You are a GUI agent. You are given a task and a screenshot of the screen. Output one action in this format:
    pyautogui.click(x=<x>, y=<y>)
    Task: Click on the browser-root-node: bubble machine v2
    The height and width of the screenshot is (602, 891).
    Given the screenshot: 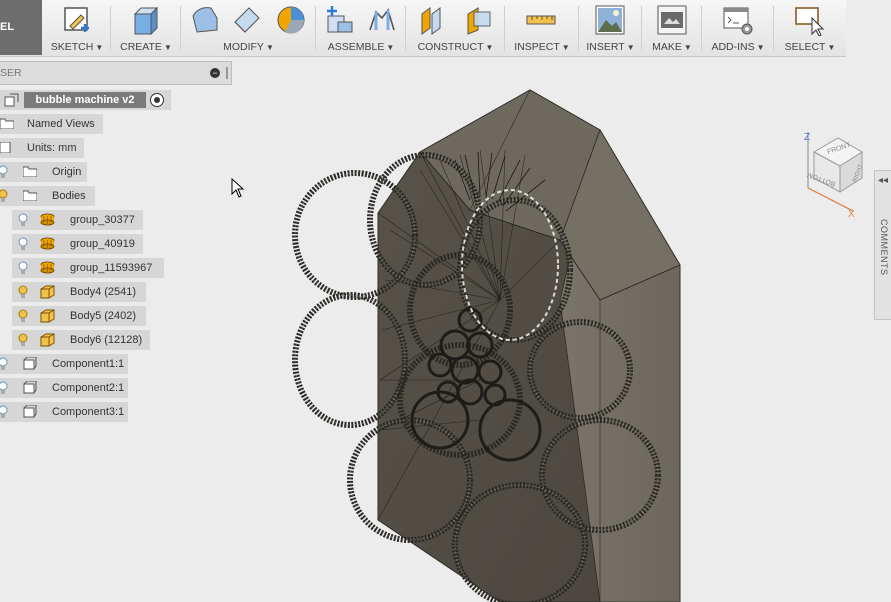 What is the action you would take?
    pyautogui.click(x=85, y=100)
    